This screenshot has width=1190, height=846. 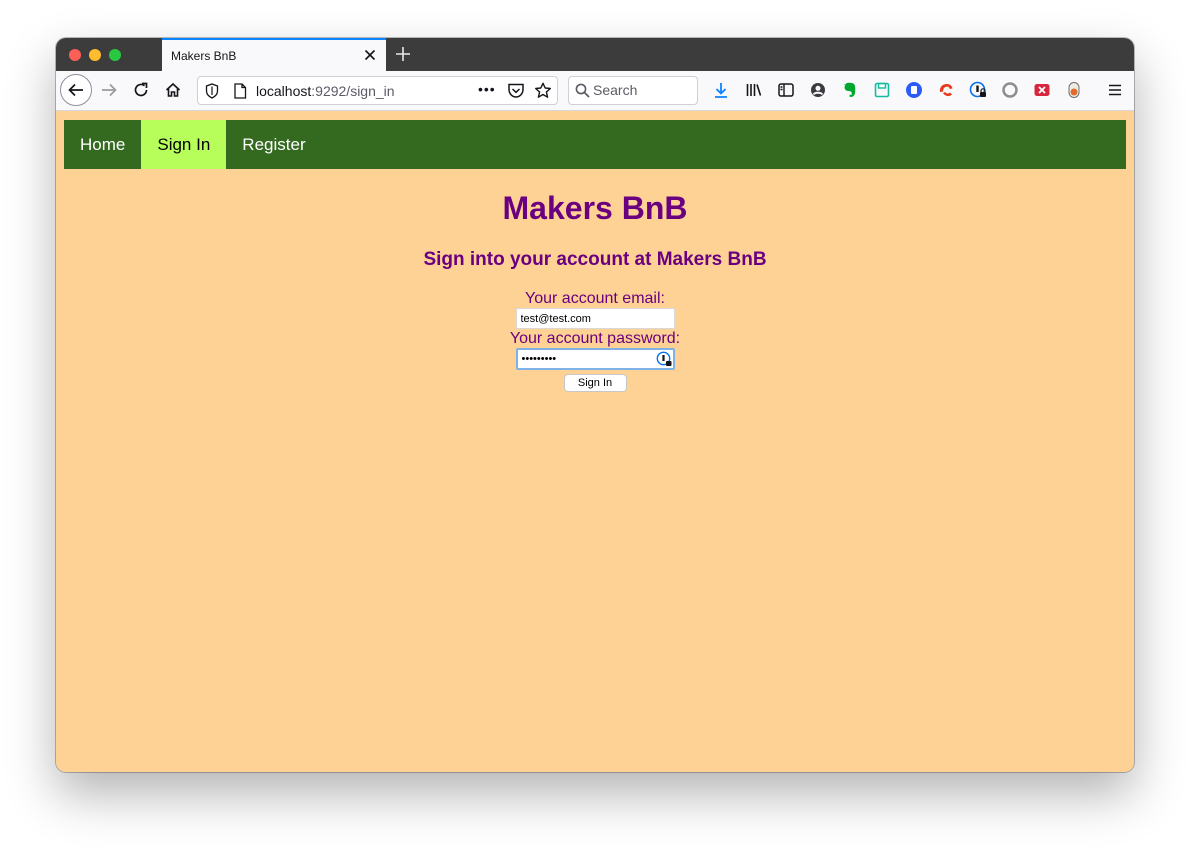 What do you see at coordinates (487, 89) in the screenshot?
I see `page-actions-icon: •••` at bounding box center [487, 89].